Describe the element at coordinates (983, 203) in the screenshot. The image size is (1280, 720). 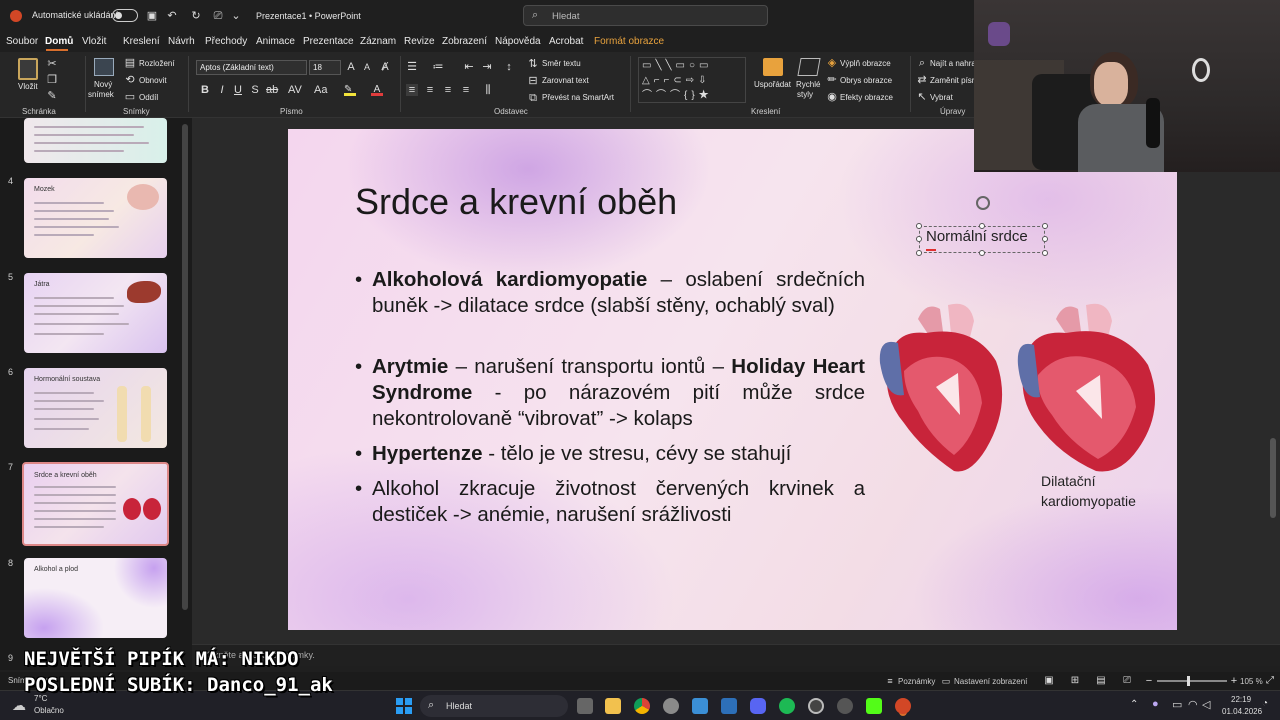
I see `rotate-handle-icon` at that location.